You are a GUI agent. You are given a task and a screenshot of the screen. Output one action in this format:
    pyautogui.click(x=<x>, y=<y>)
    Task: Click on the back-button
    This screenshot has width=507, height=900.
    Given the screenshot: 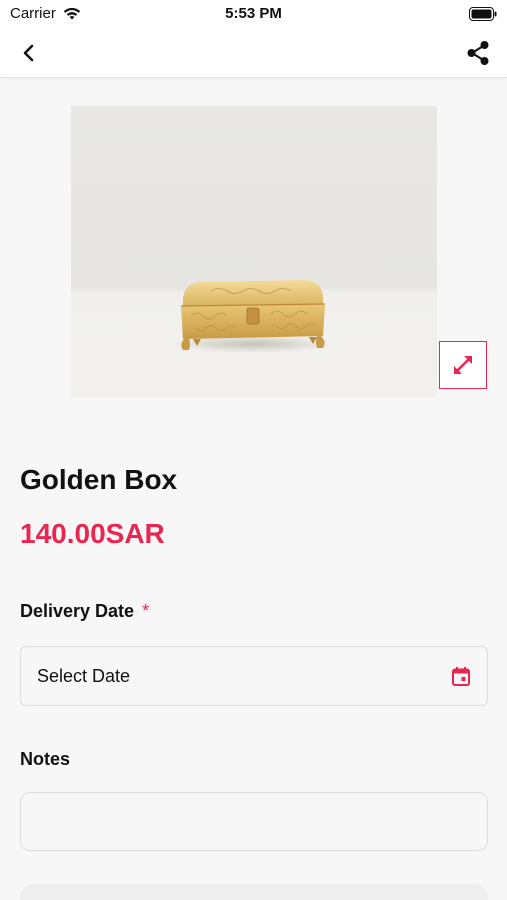 What is the action you would take?
    pyautogui.click(x=29, y=53)
    